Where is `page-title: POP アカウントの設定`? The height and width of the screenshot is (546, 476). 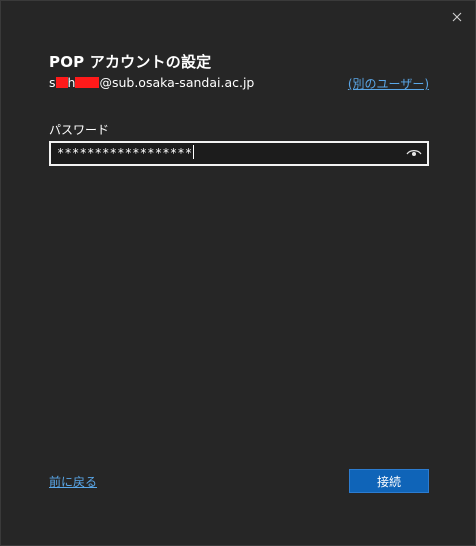
page-title: POP アカウントの設定 is located at coordinates (130, 62).